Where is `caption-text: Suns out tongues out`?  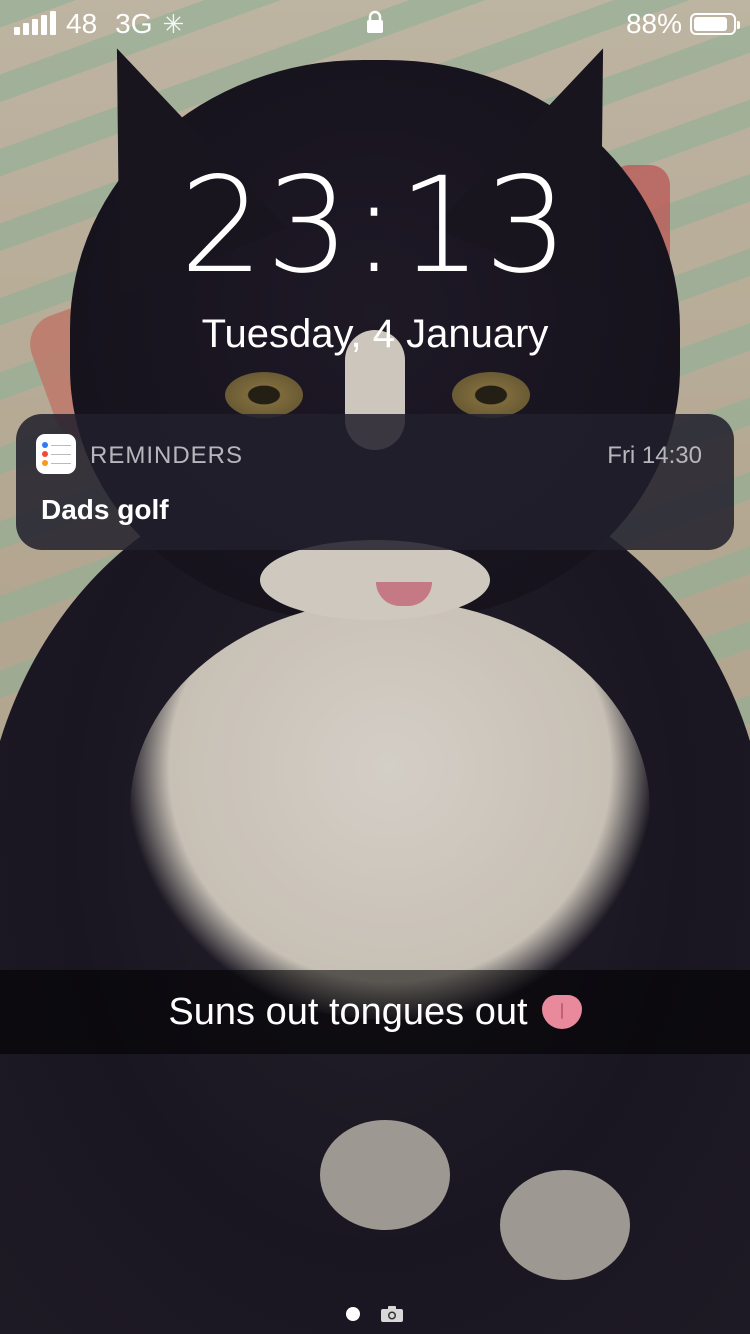
caption-text: Suns out tongues out is located at coordinates (348, 1011).